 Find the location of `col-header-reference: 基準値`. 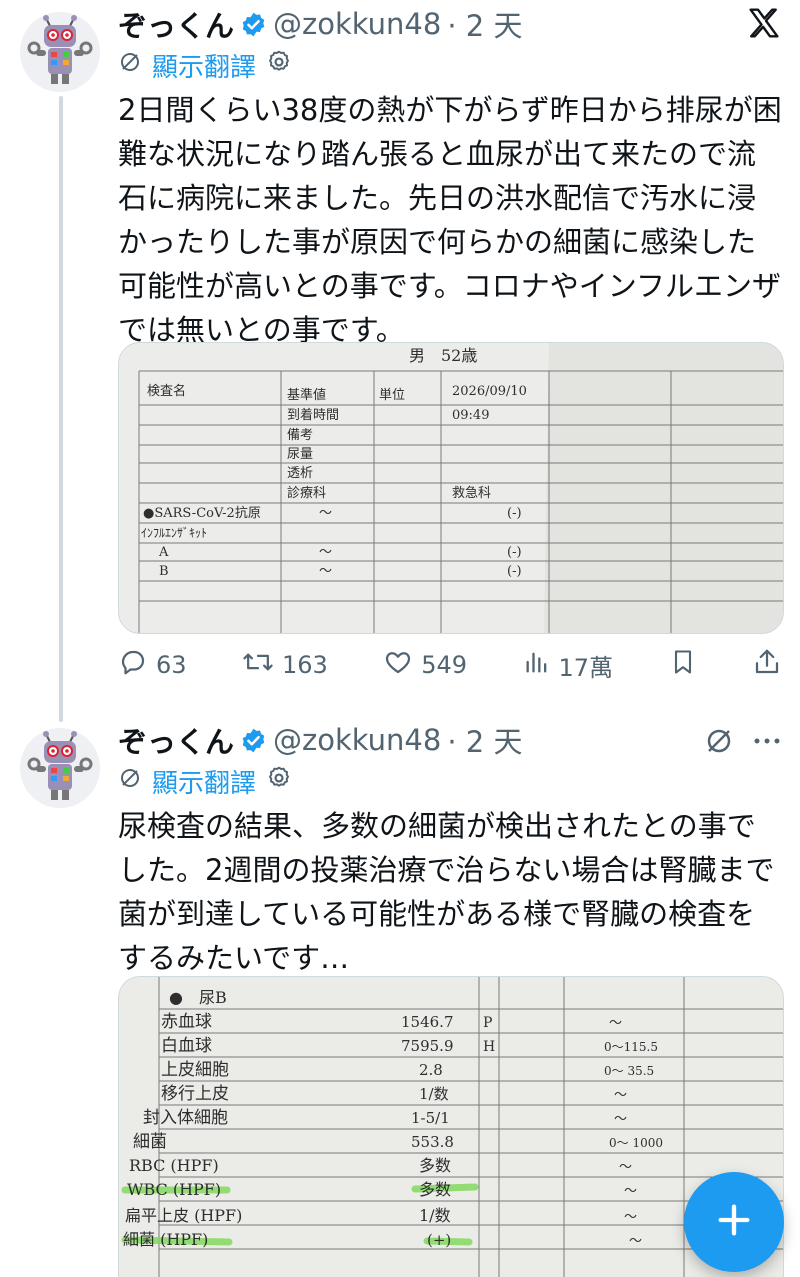

col-header-reference: 基準値 is located at coordinates (306, 395).